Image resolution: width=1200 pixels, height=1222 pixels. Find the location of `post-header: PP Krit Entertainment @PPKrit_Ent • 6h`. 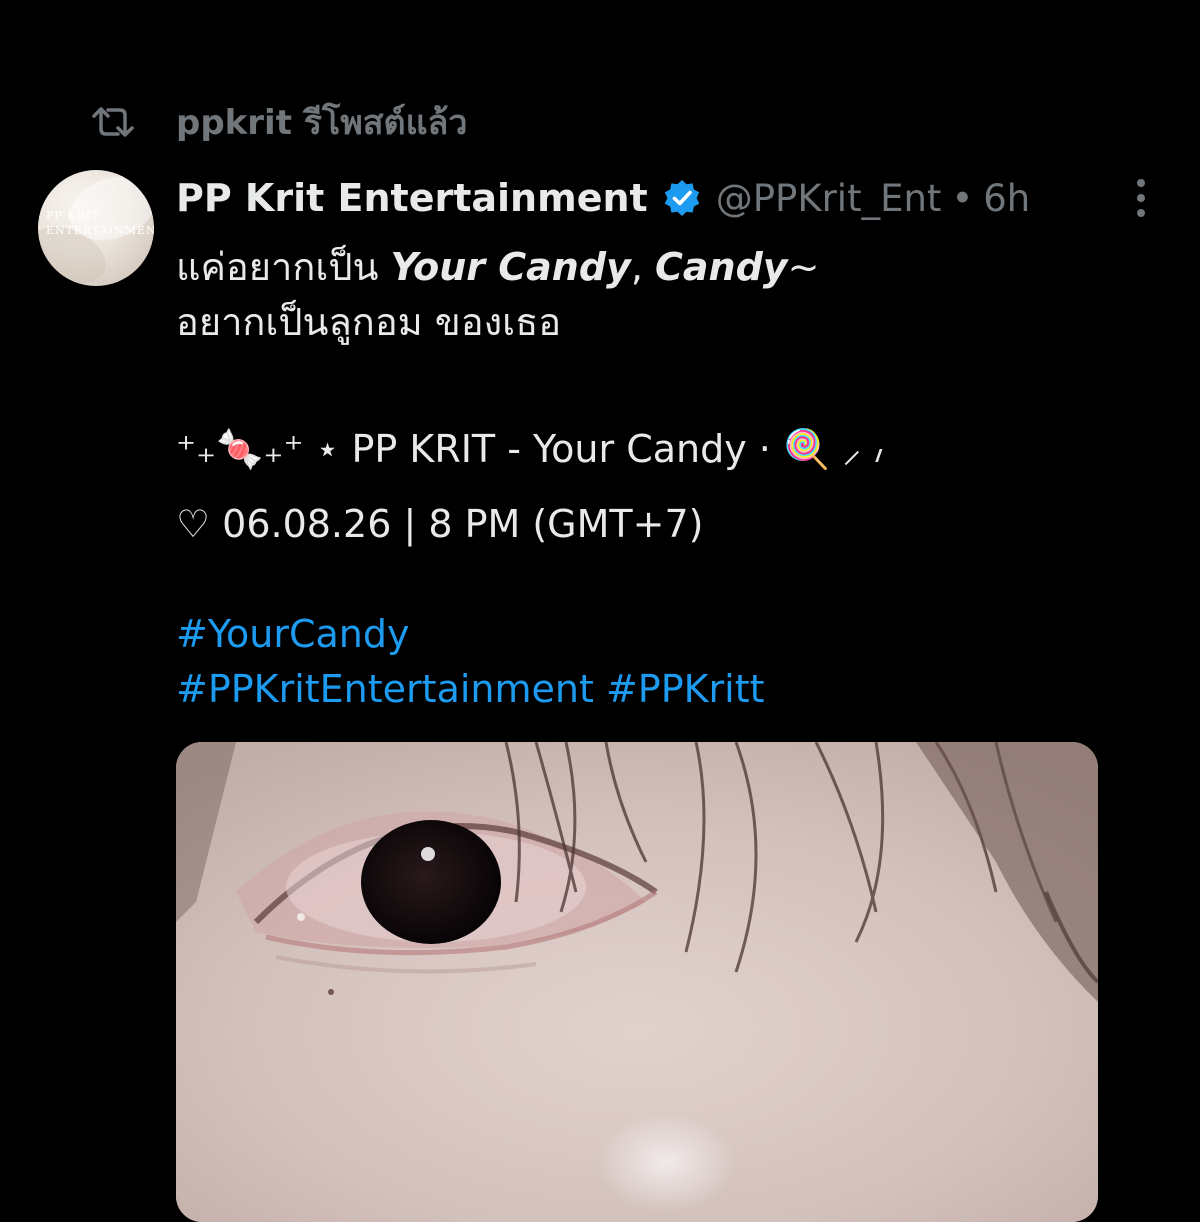

post-header: PP Krit Entertainment @PPKrit_Ent • 6h is located at coordinates (603, 198).